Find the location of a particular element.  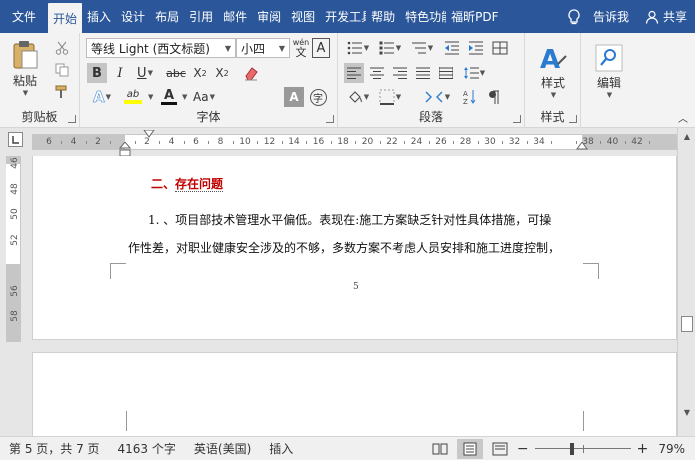

share-button: 共享 is located at coordinates (666, 16).